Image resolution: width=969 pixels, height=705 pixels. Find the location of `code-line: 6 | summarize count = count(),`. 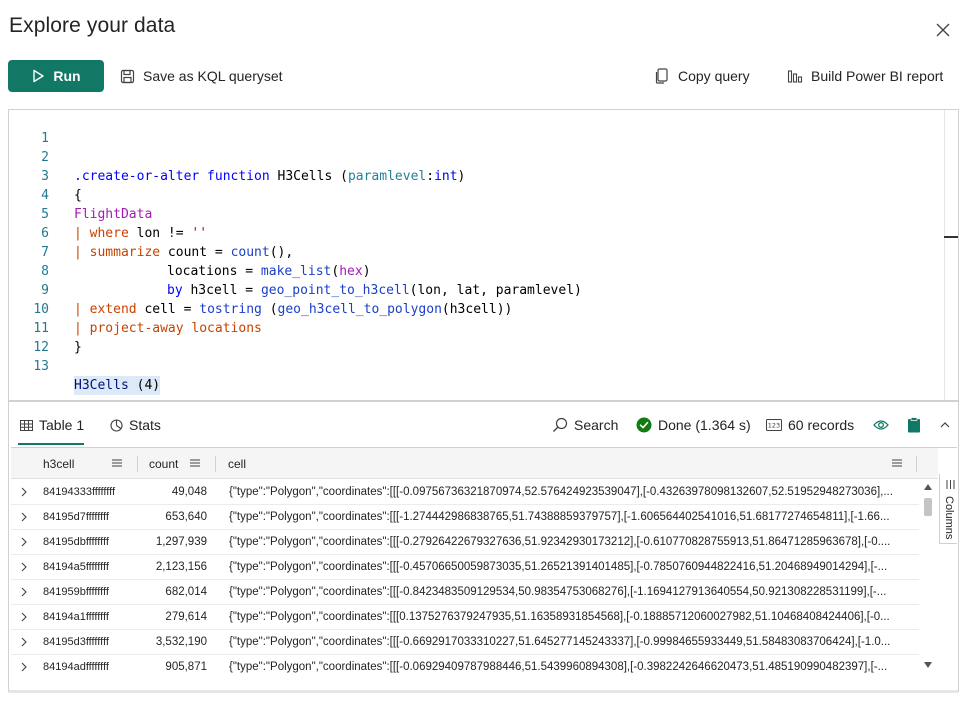

code-line: 6 | summarize count = count(), is located at coordinates (474, 232).